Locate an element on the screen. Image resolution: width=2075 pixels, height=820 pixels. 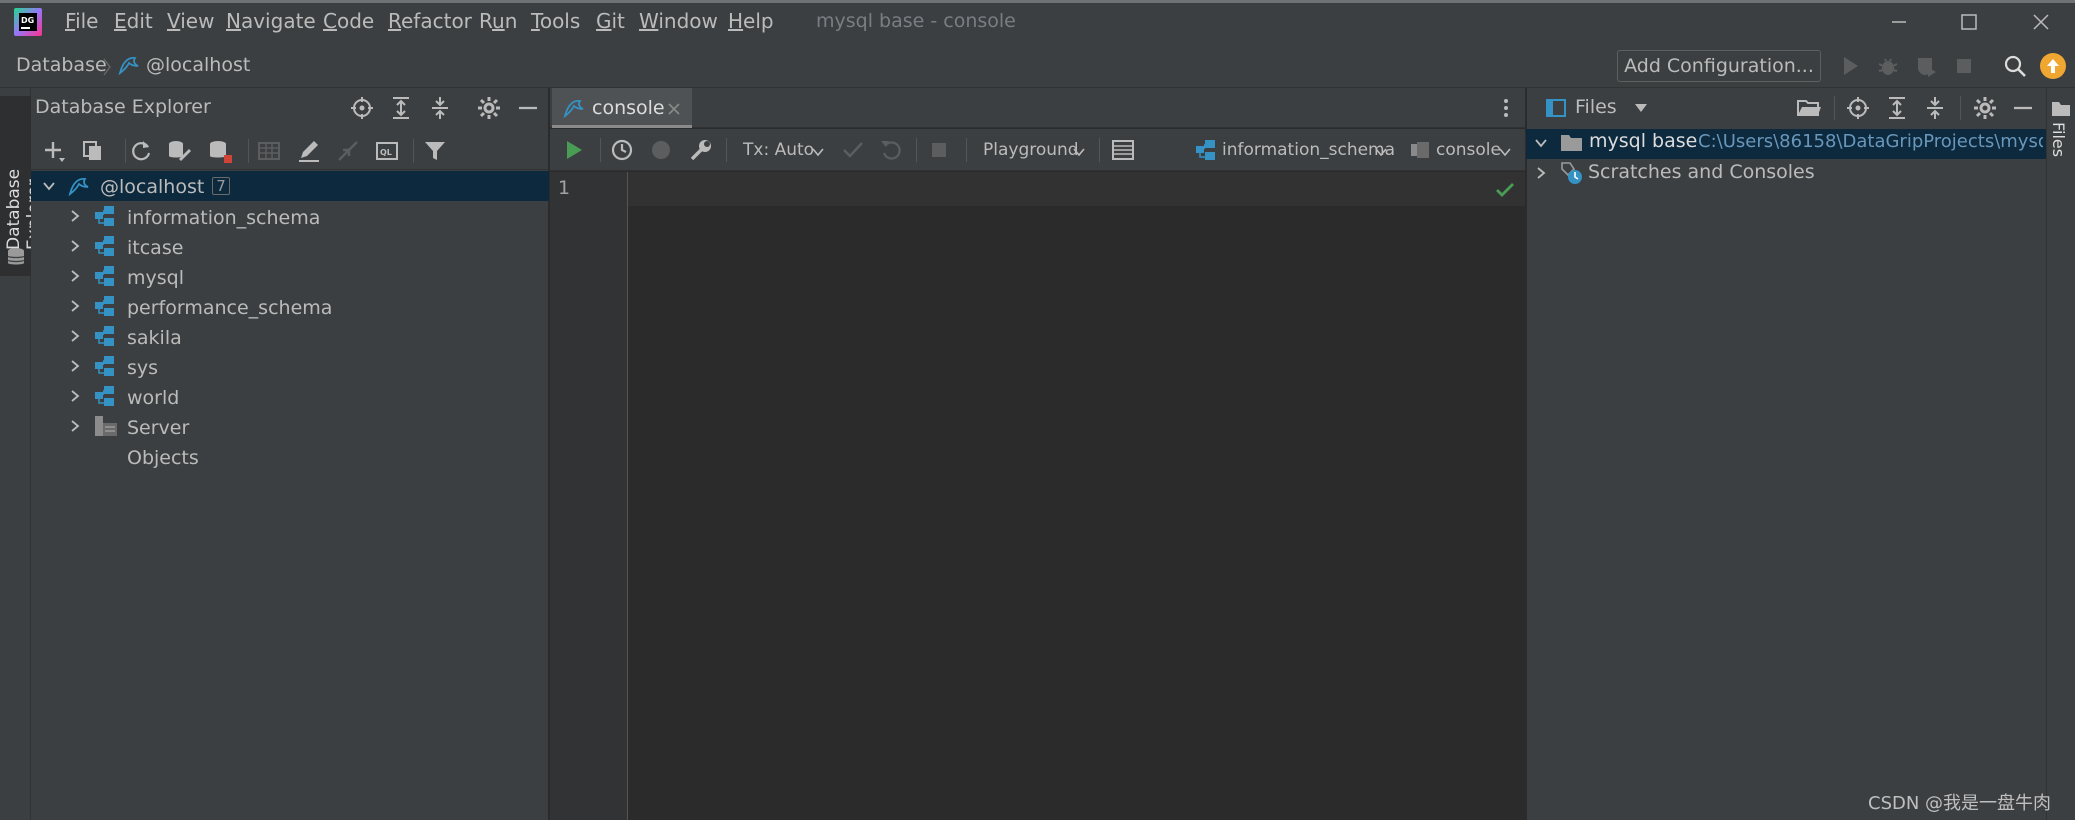
coverage-disabled-icon is located at coordinates (1926, 66).